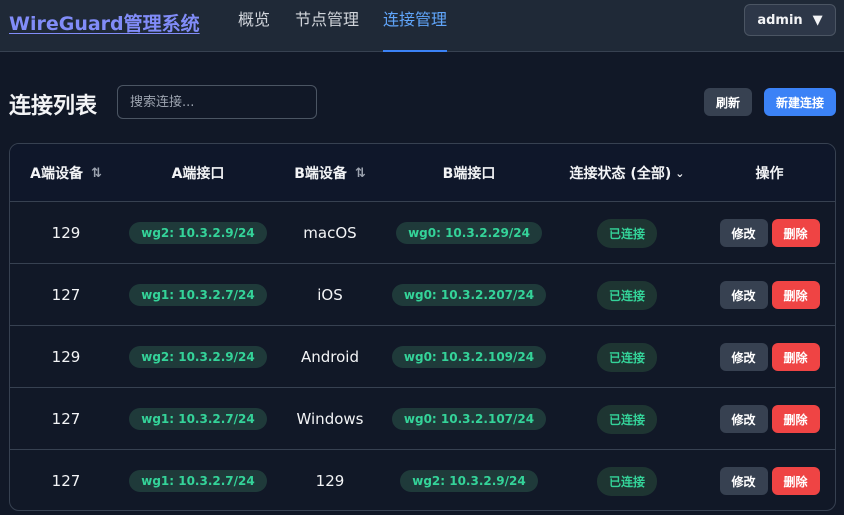 This screenshot has width=844, height=515. What do you see at coordinates (728, 102) in the screenshot?
I see `refresh-button: 刷新` at bounding box center [728, 102].